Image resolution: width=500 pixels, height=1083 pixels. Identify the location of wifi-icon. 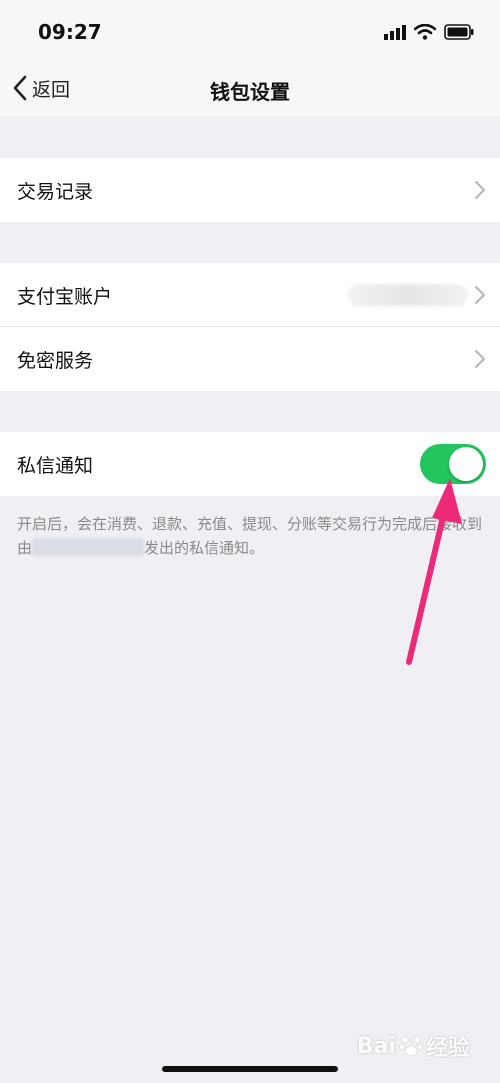
(425, 32).